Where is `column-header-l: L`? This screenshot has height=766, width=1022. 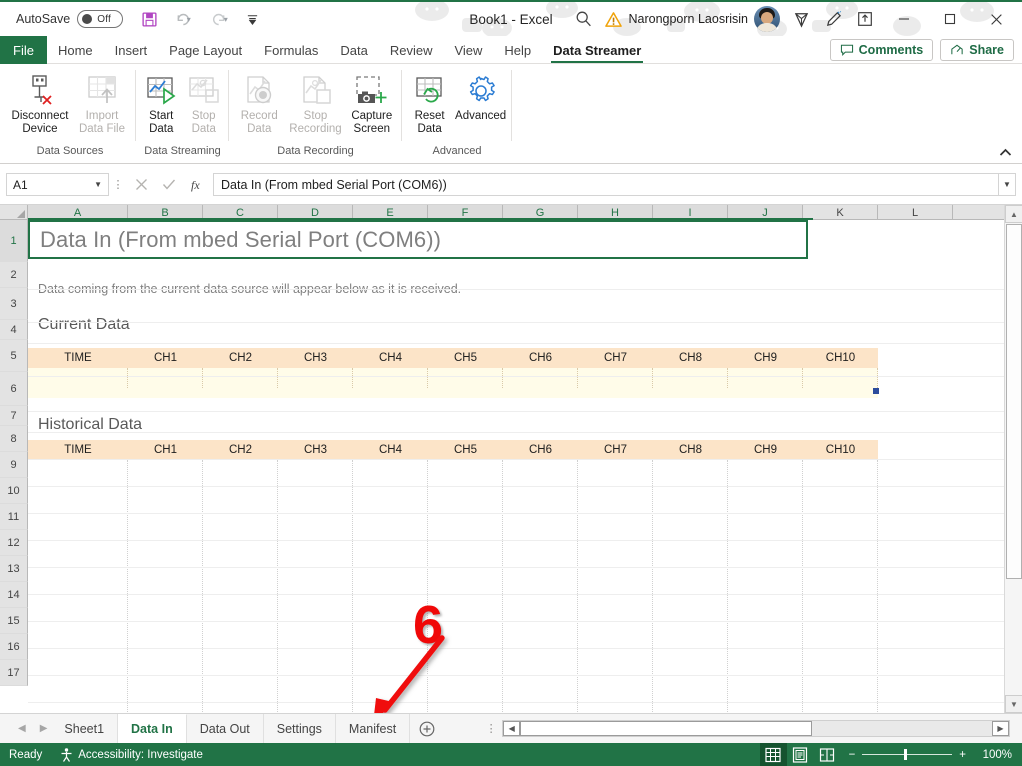 column-header-l: L is located at coordinates (915, 212).